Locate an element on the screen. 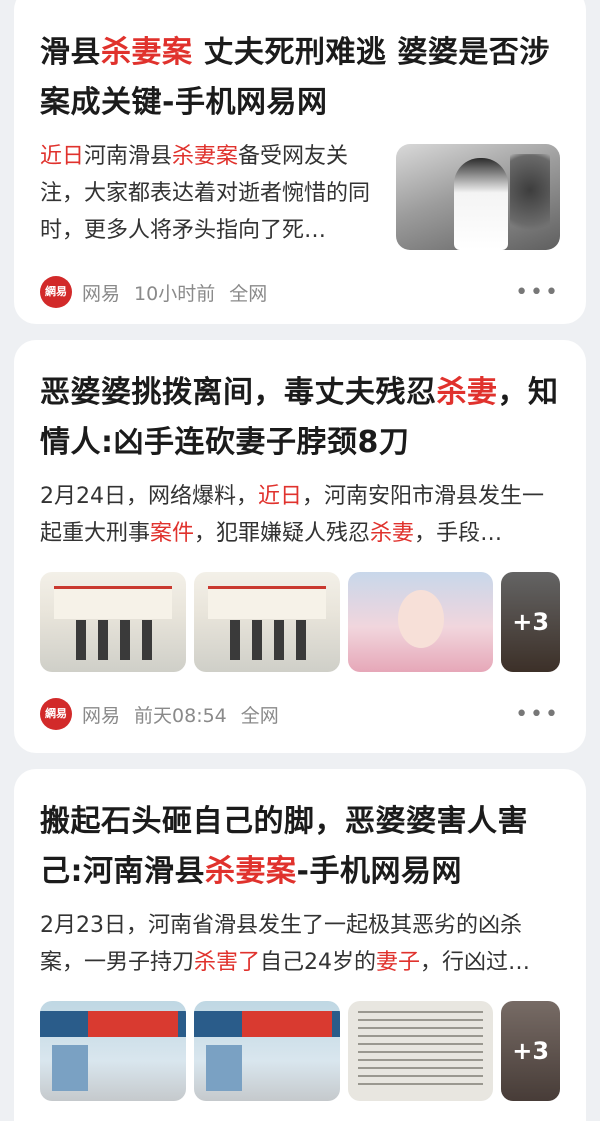 The height and width of the screenshot is (1121, 600). snippet-text: 2月24日，网络爆料， is located at coordinates (149, 496).